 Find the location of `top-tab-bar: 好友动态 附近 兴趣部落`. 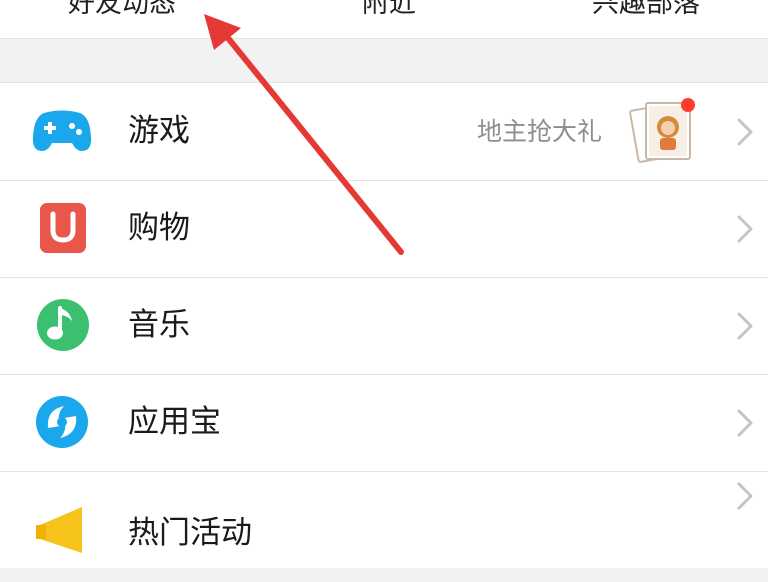

top-tab-bar: 好友动态 附近 兴趣部落 is located at coordinates (384, 19).